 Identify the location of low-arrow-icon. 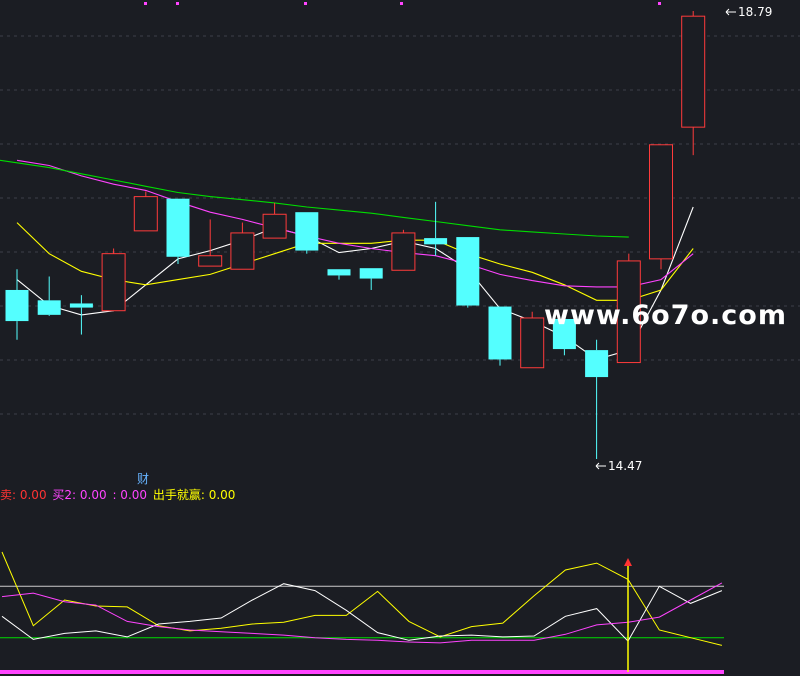
(600, 466).